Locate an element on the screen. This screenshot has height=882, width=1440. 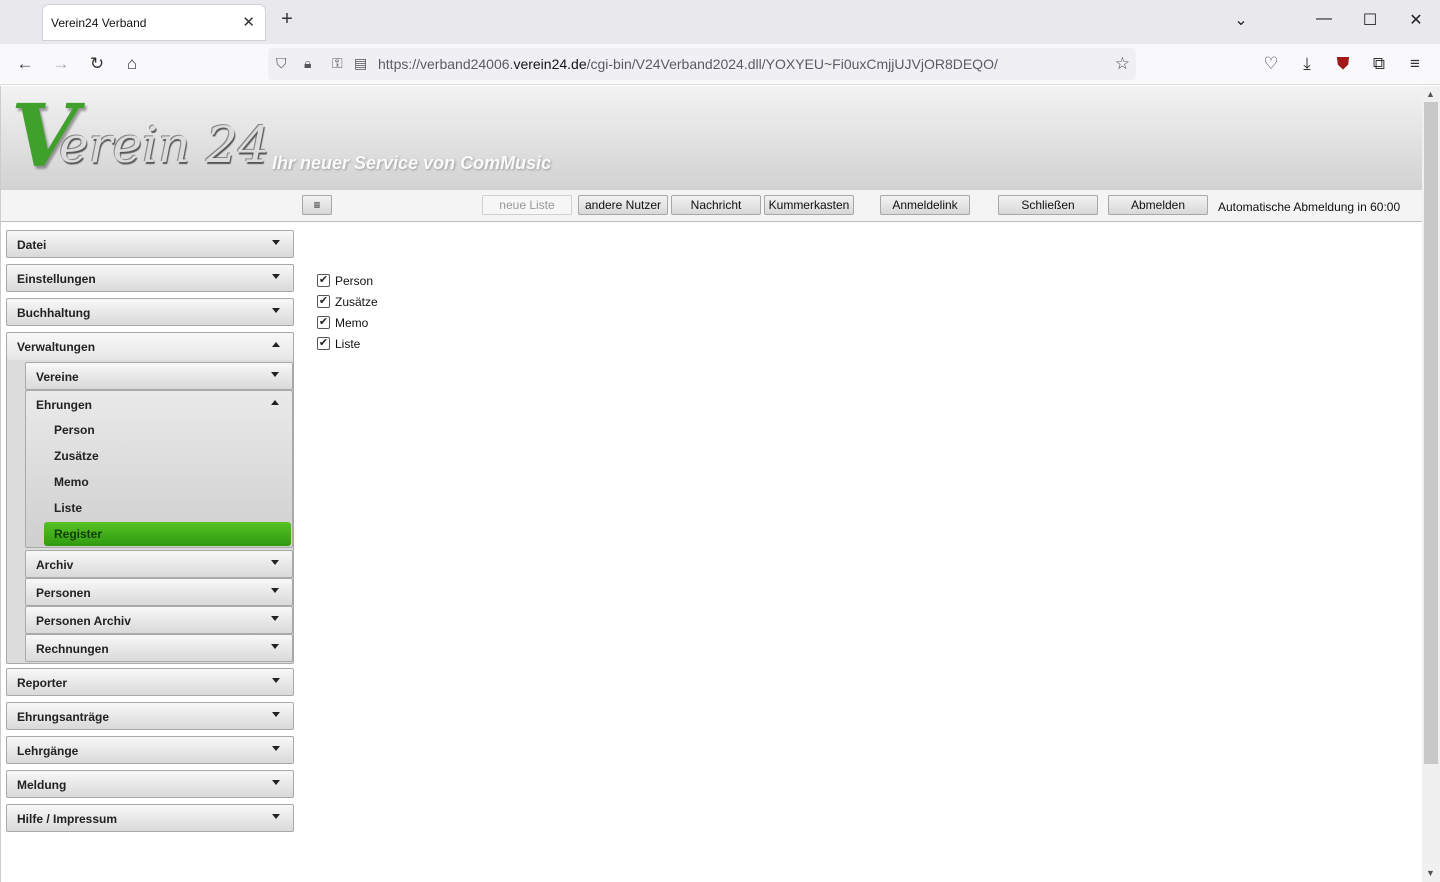
bookmark-star-icon: ☆ is located at coordinates (1122, 64).